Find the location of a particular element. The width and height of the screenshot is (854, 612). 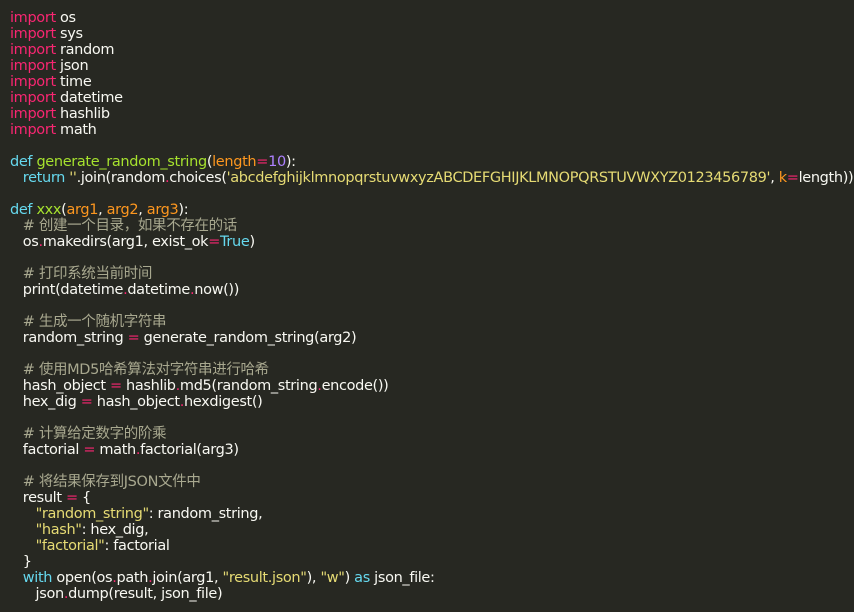

code-token: # 使用MD5哈希算法对字符串进行哈希 is located at coordinates (145, 370).